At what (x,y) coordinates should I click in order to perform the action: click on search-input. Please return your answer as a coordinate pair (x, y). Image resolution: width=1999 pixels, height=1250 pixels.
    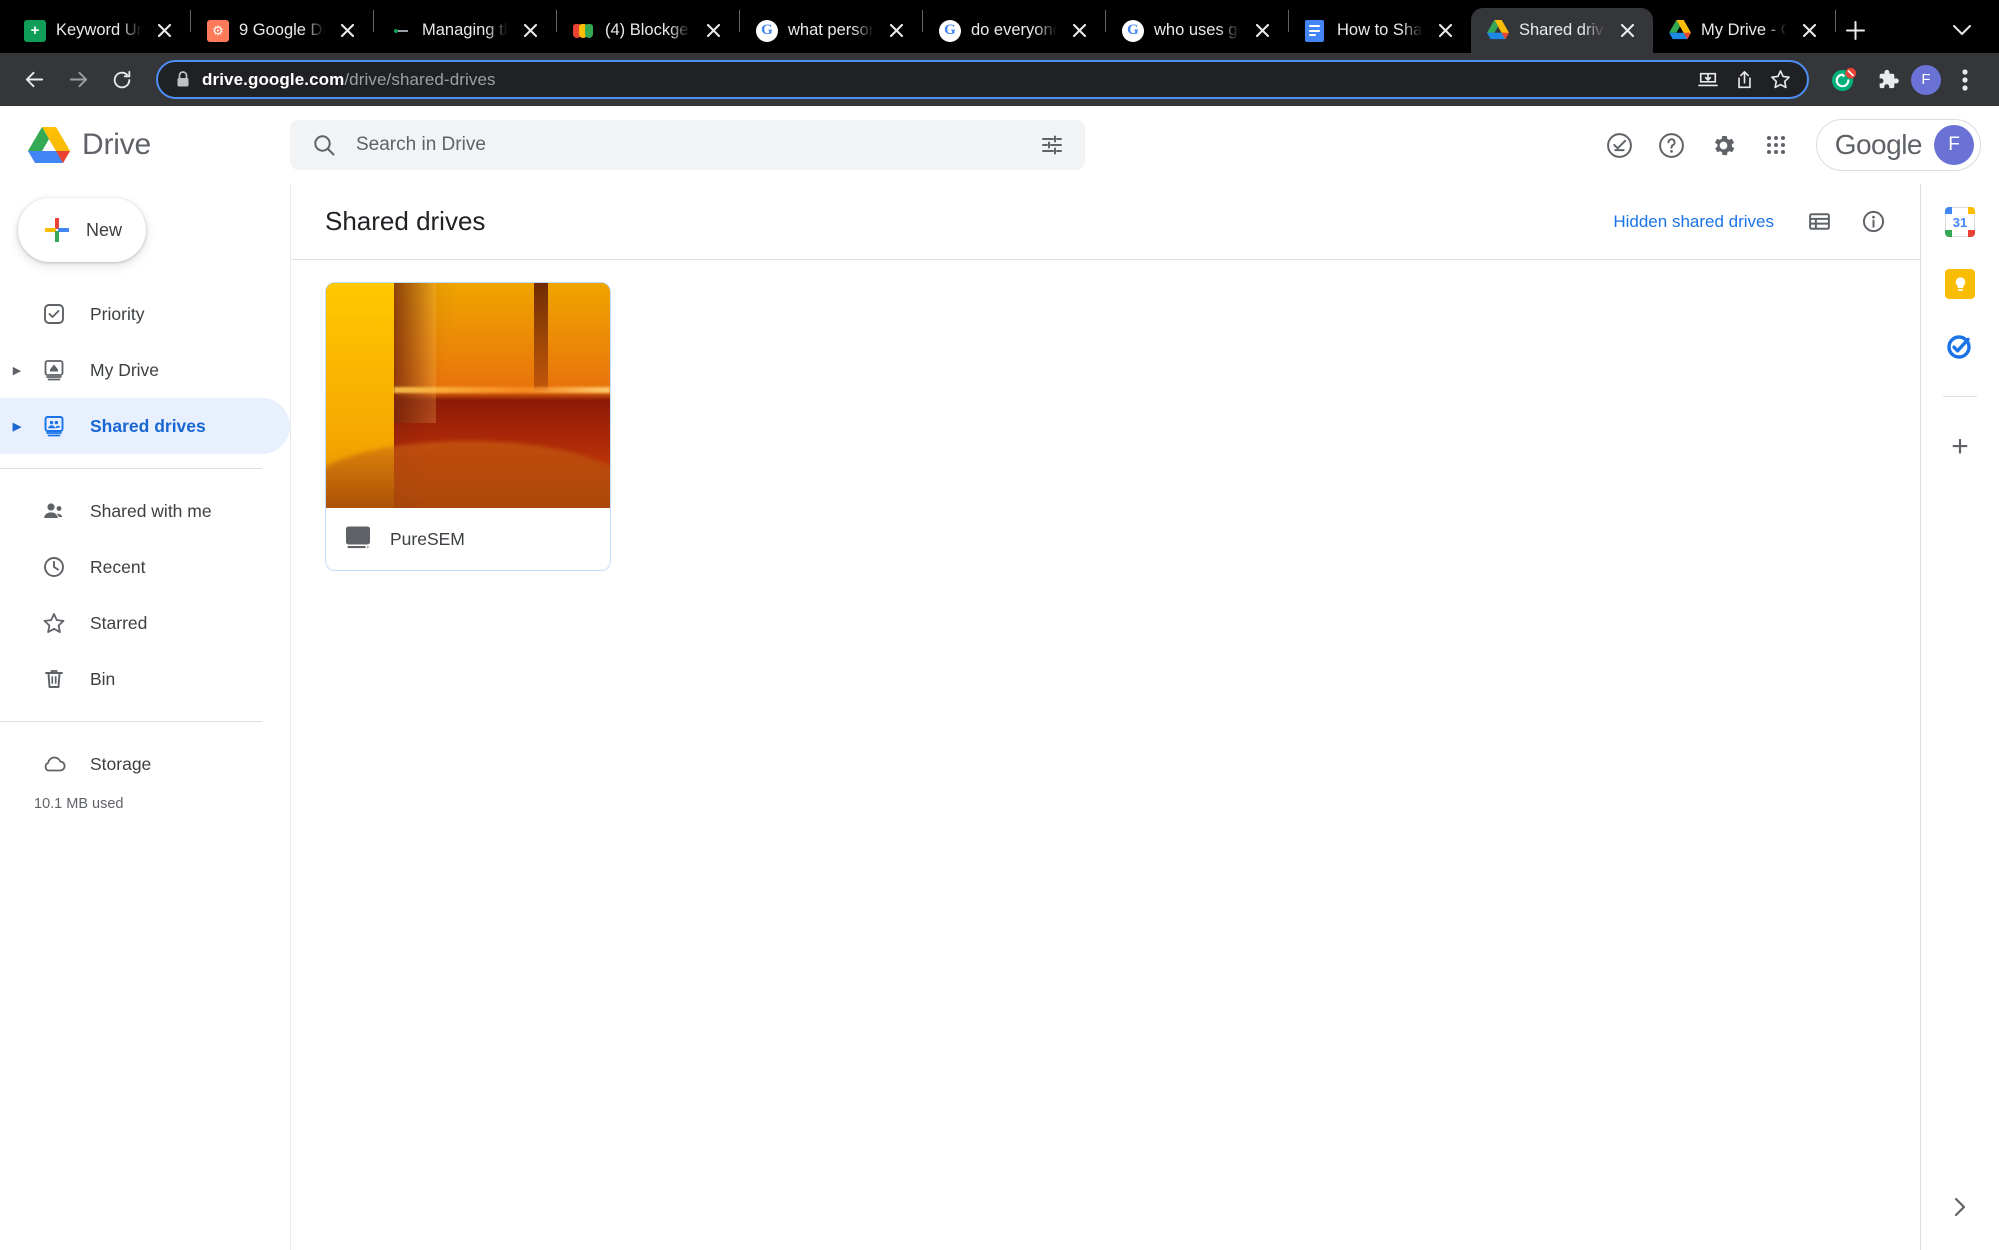
    Looking at the image, I should click on (684, 145).